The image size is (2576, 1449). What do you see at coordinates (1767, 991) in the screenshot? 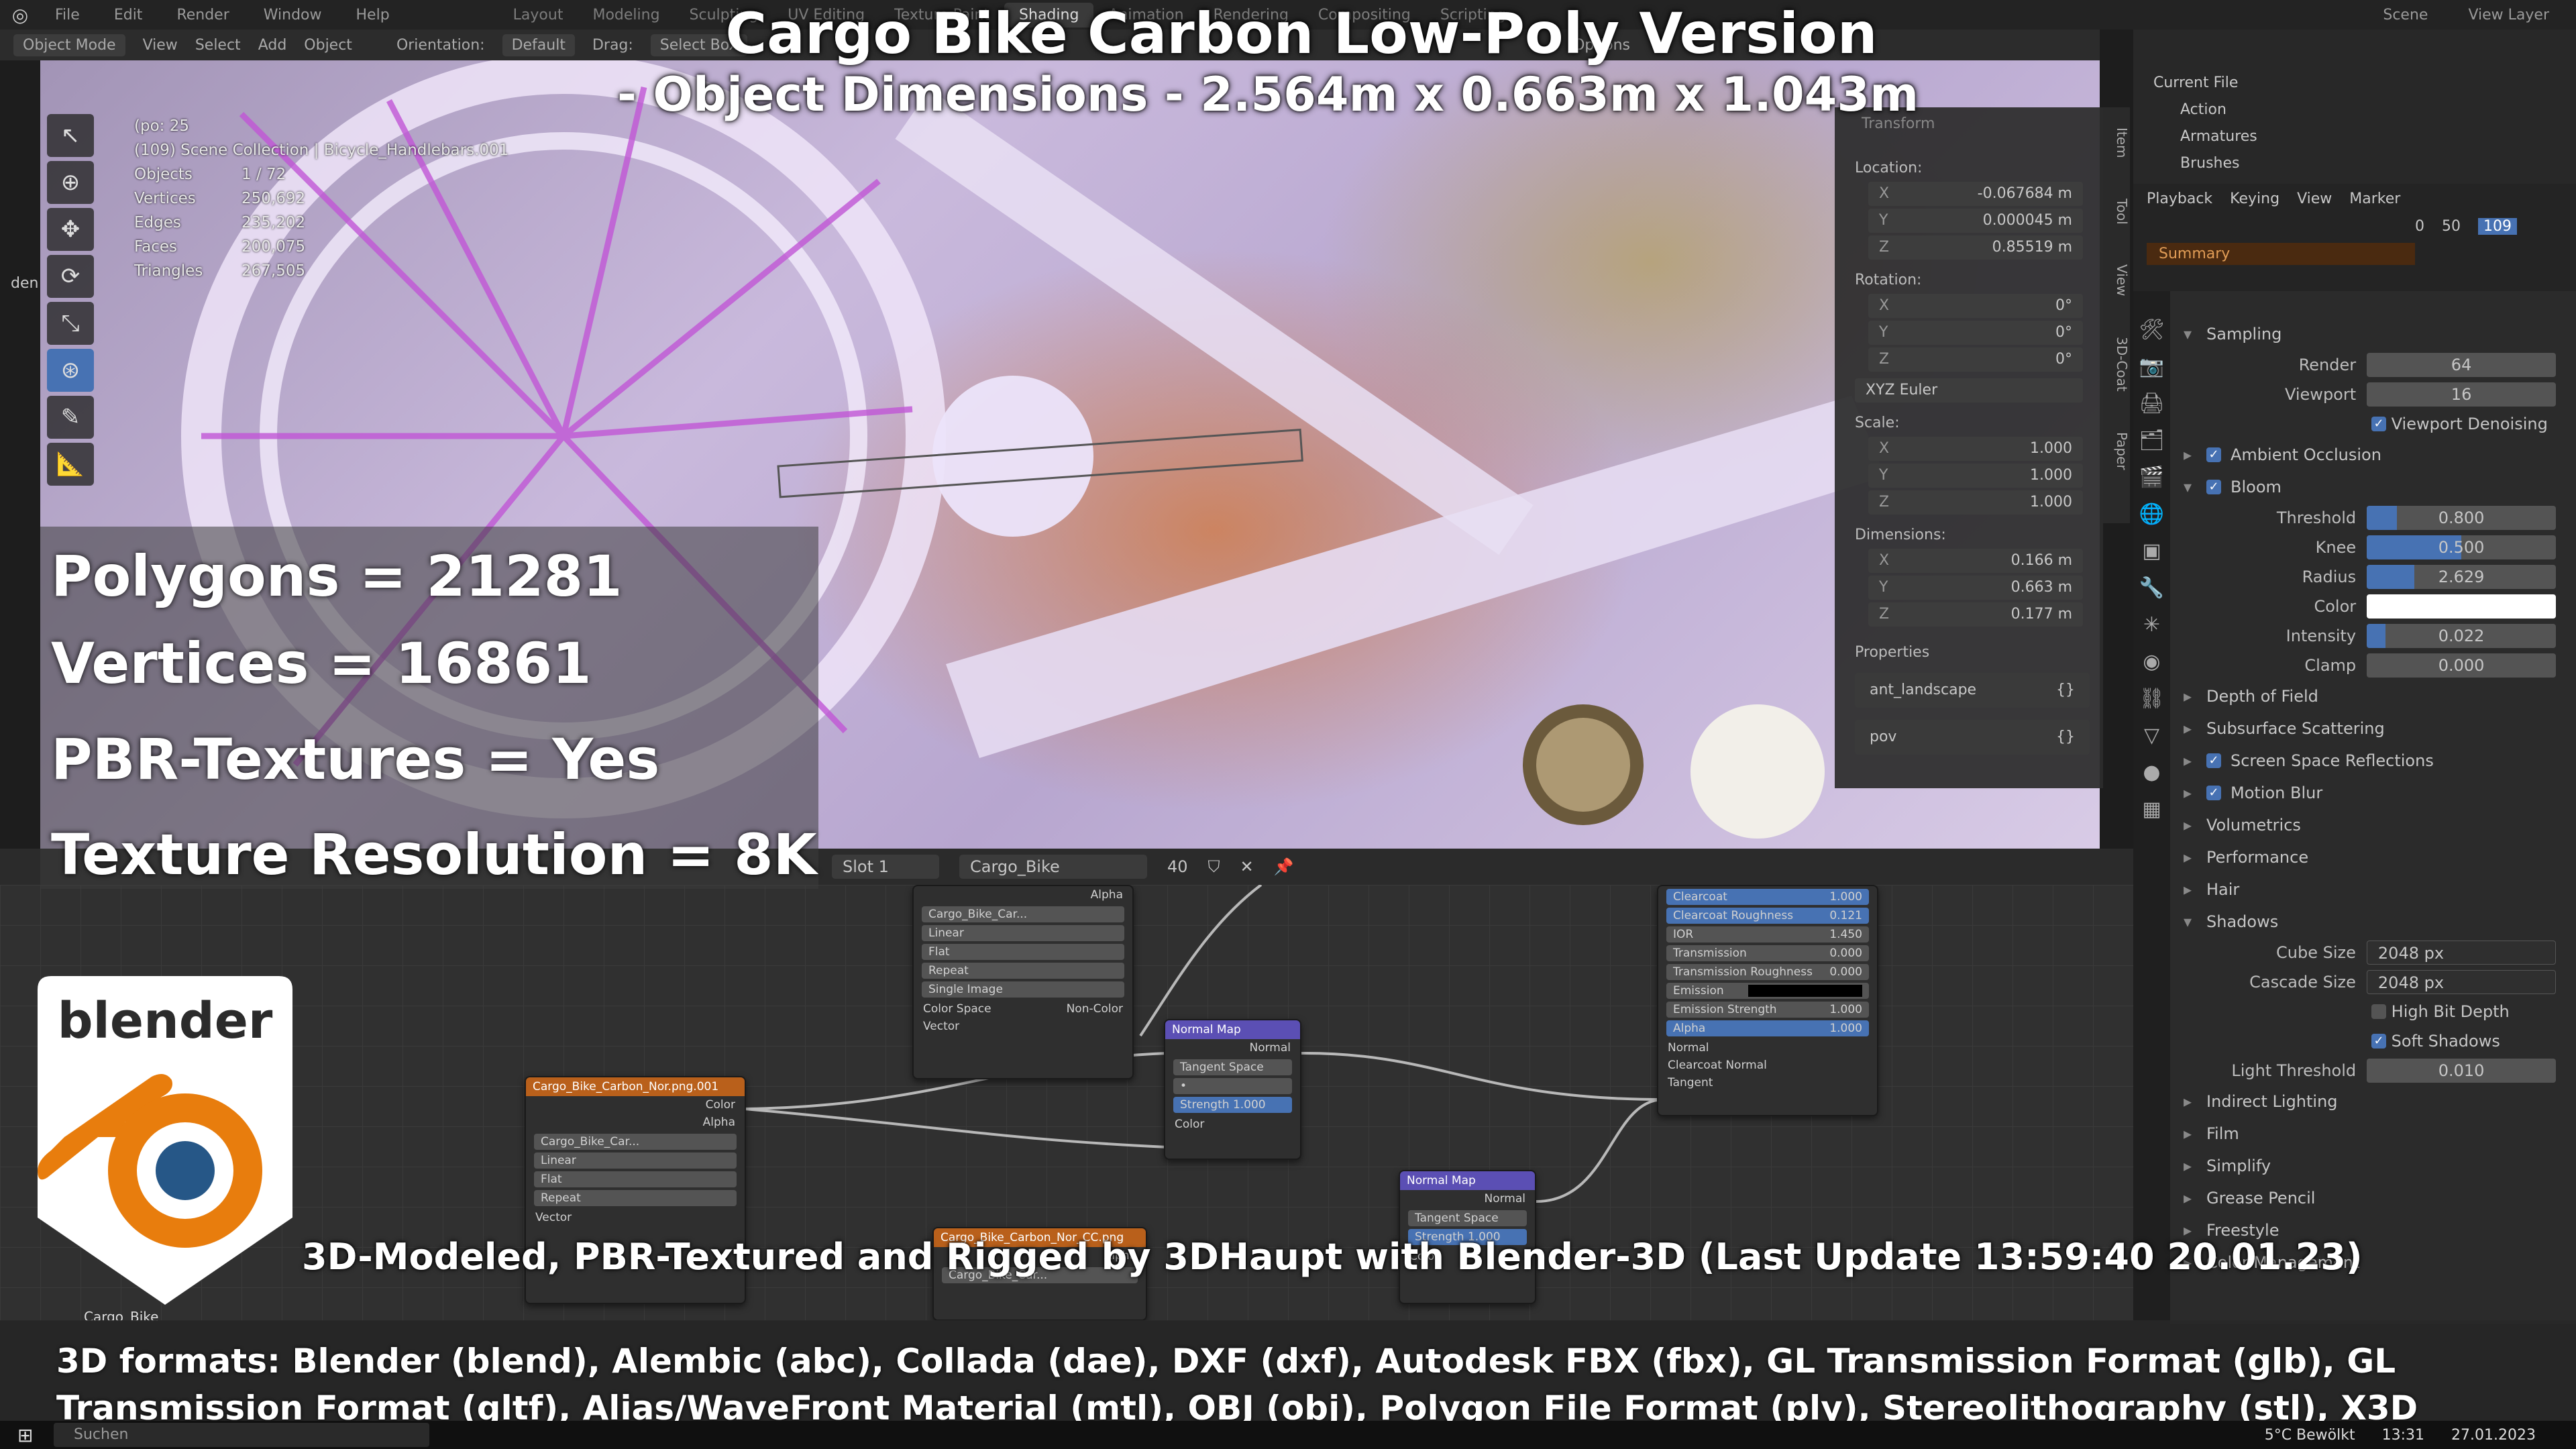
I see `bsdf-input: Emission` at bounding box center [1767, 991].